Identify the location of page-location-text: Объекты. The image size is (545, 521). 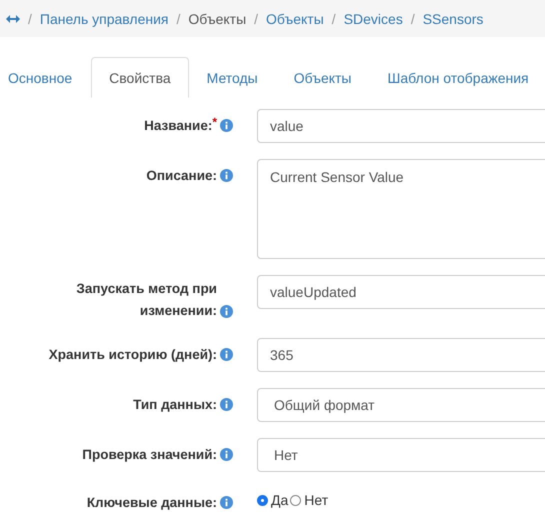
(217, 18).